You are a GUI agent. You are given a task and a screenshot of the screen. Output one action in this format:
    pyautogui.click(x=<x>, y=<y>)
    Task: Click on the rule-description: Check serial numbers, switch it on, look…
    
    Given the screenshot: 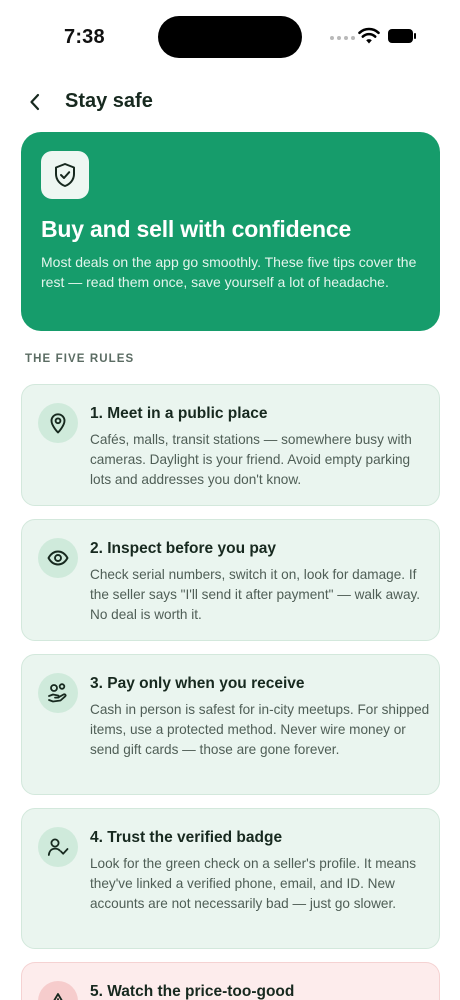 What is the action you would take?
    pyautogui.click(x=255, y=594)
    